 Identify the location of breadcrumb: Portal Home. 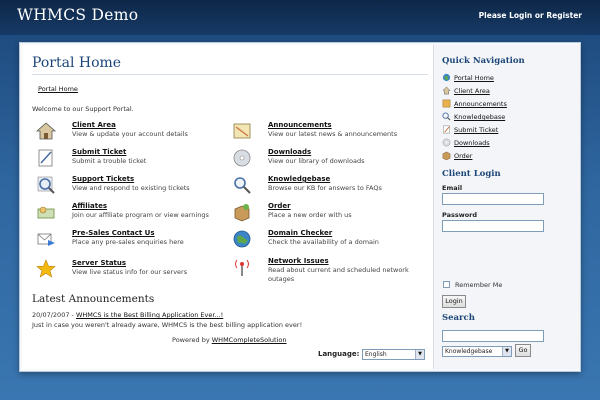
(58, 89).